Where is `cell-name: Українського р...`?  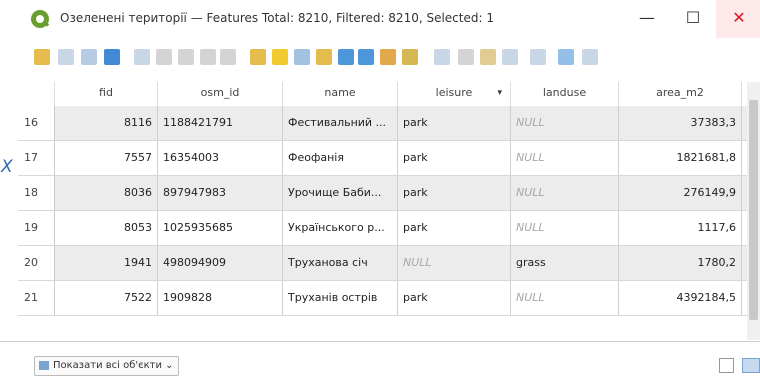 cell-name: Українського р... is located at coordinates (340, 228).